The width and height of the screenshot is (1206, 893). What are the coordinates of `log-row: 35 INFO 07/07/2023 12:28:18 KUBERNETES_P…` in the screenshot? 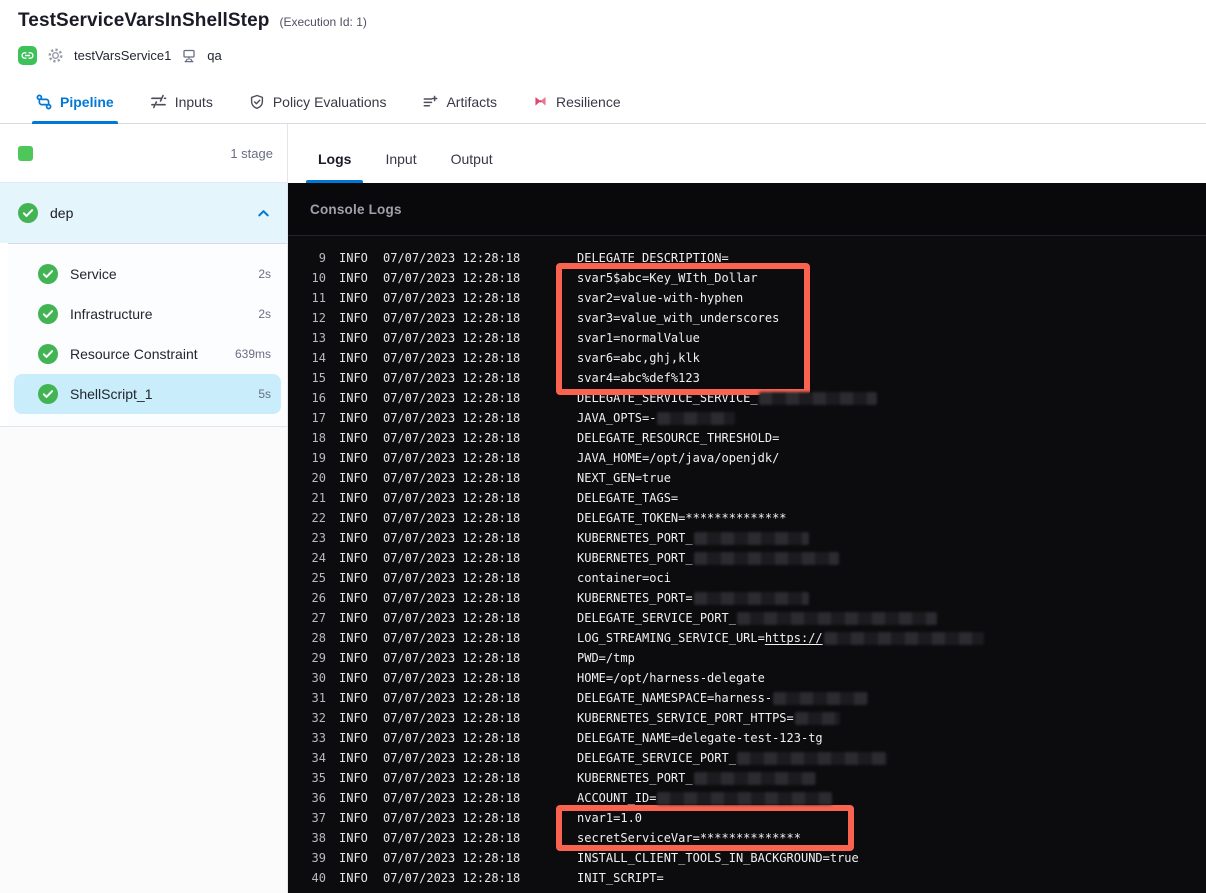 It's located at (747, 778).